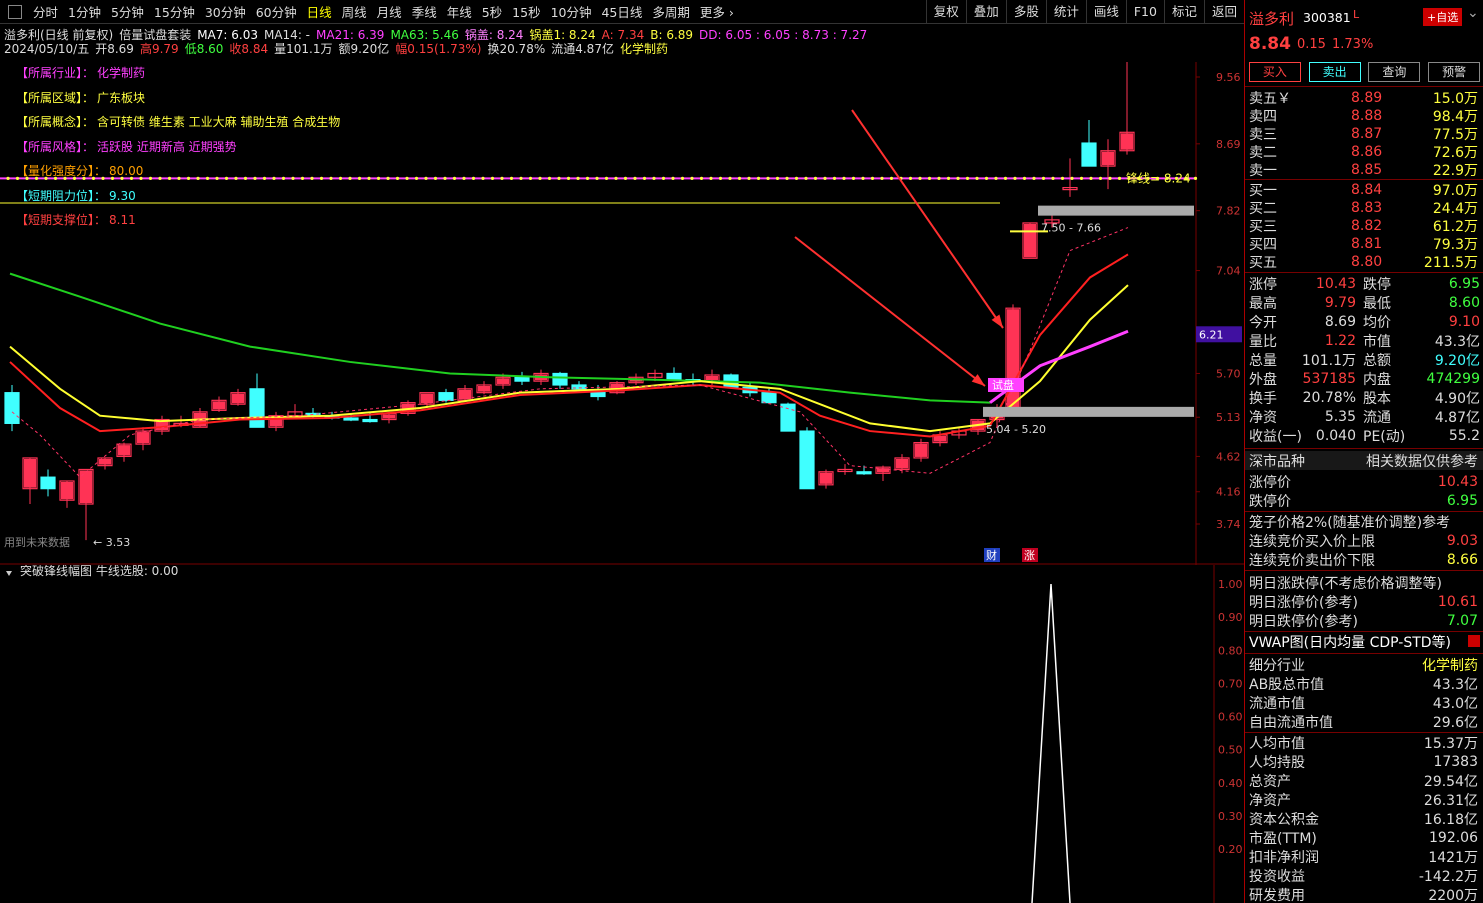  What do you see at coordinates (1455, 761) in the screenshot?
I see `kv-value: 17383` at bounding box center [1455, 761].